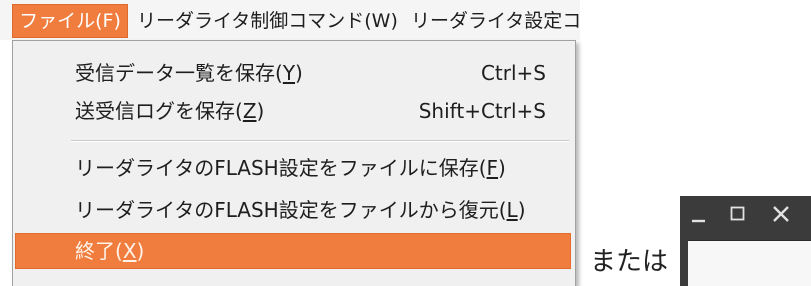 The height and width of the screenshot is (286, 811). I want to click on menu-item-label: 受信データ一覧を保存(Y), so click(189, 73).